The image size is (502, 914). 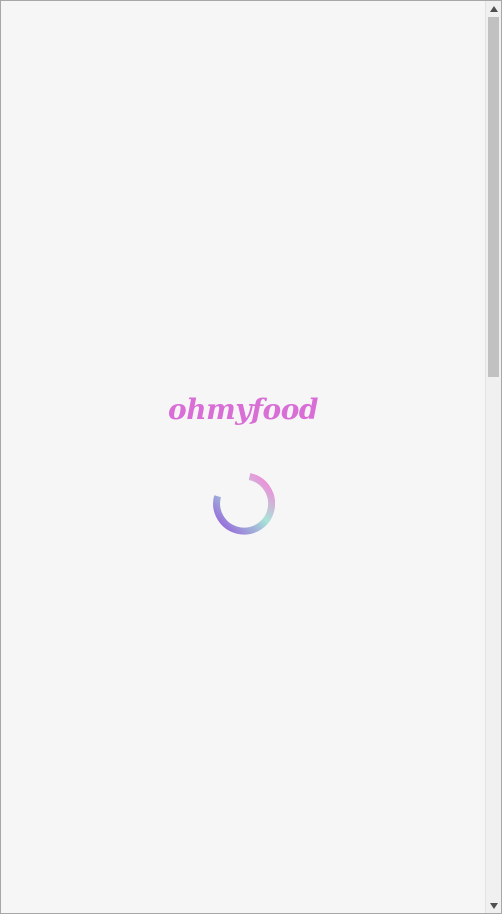 What do you see at coordinates (493, 8) in the screenshot?
I see `triangle-up-icon` at bounding box center [493, 8].